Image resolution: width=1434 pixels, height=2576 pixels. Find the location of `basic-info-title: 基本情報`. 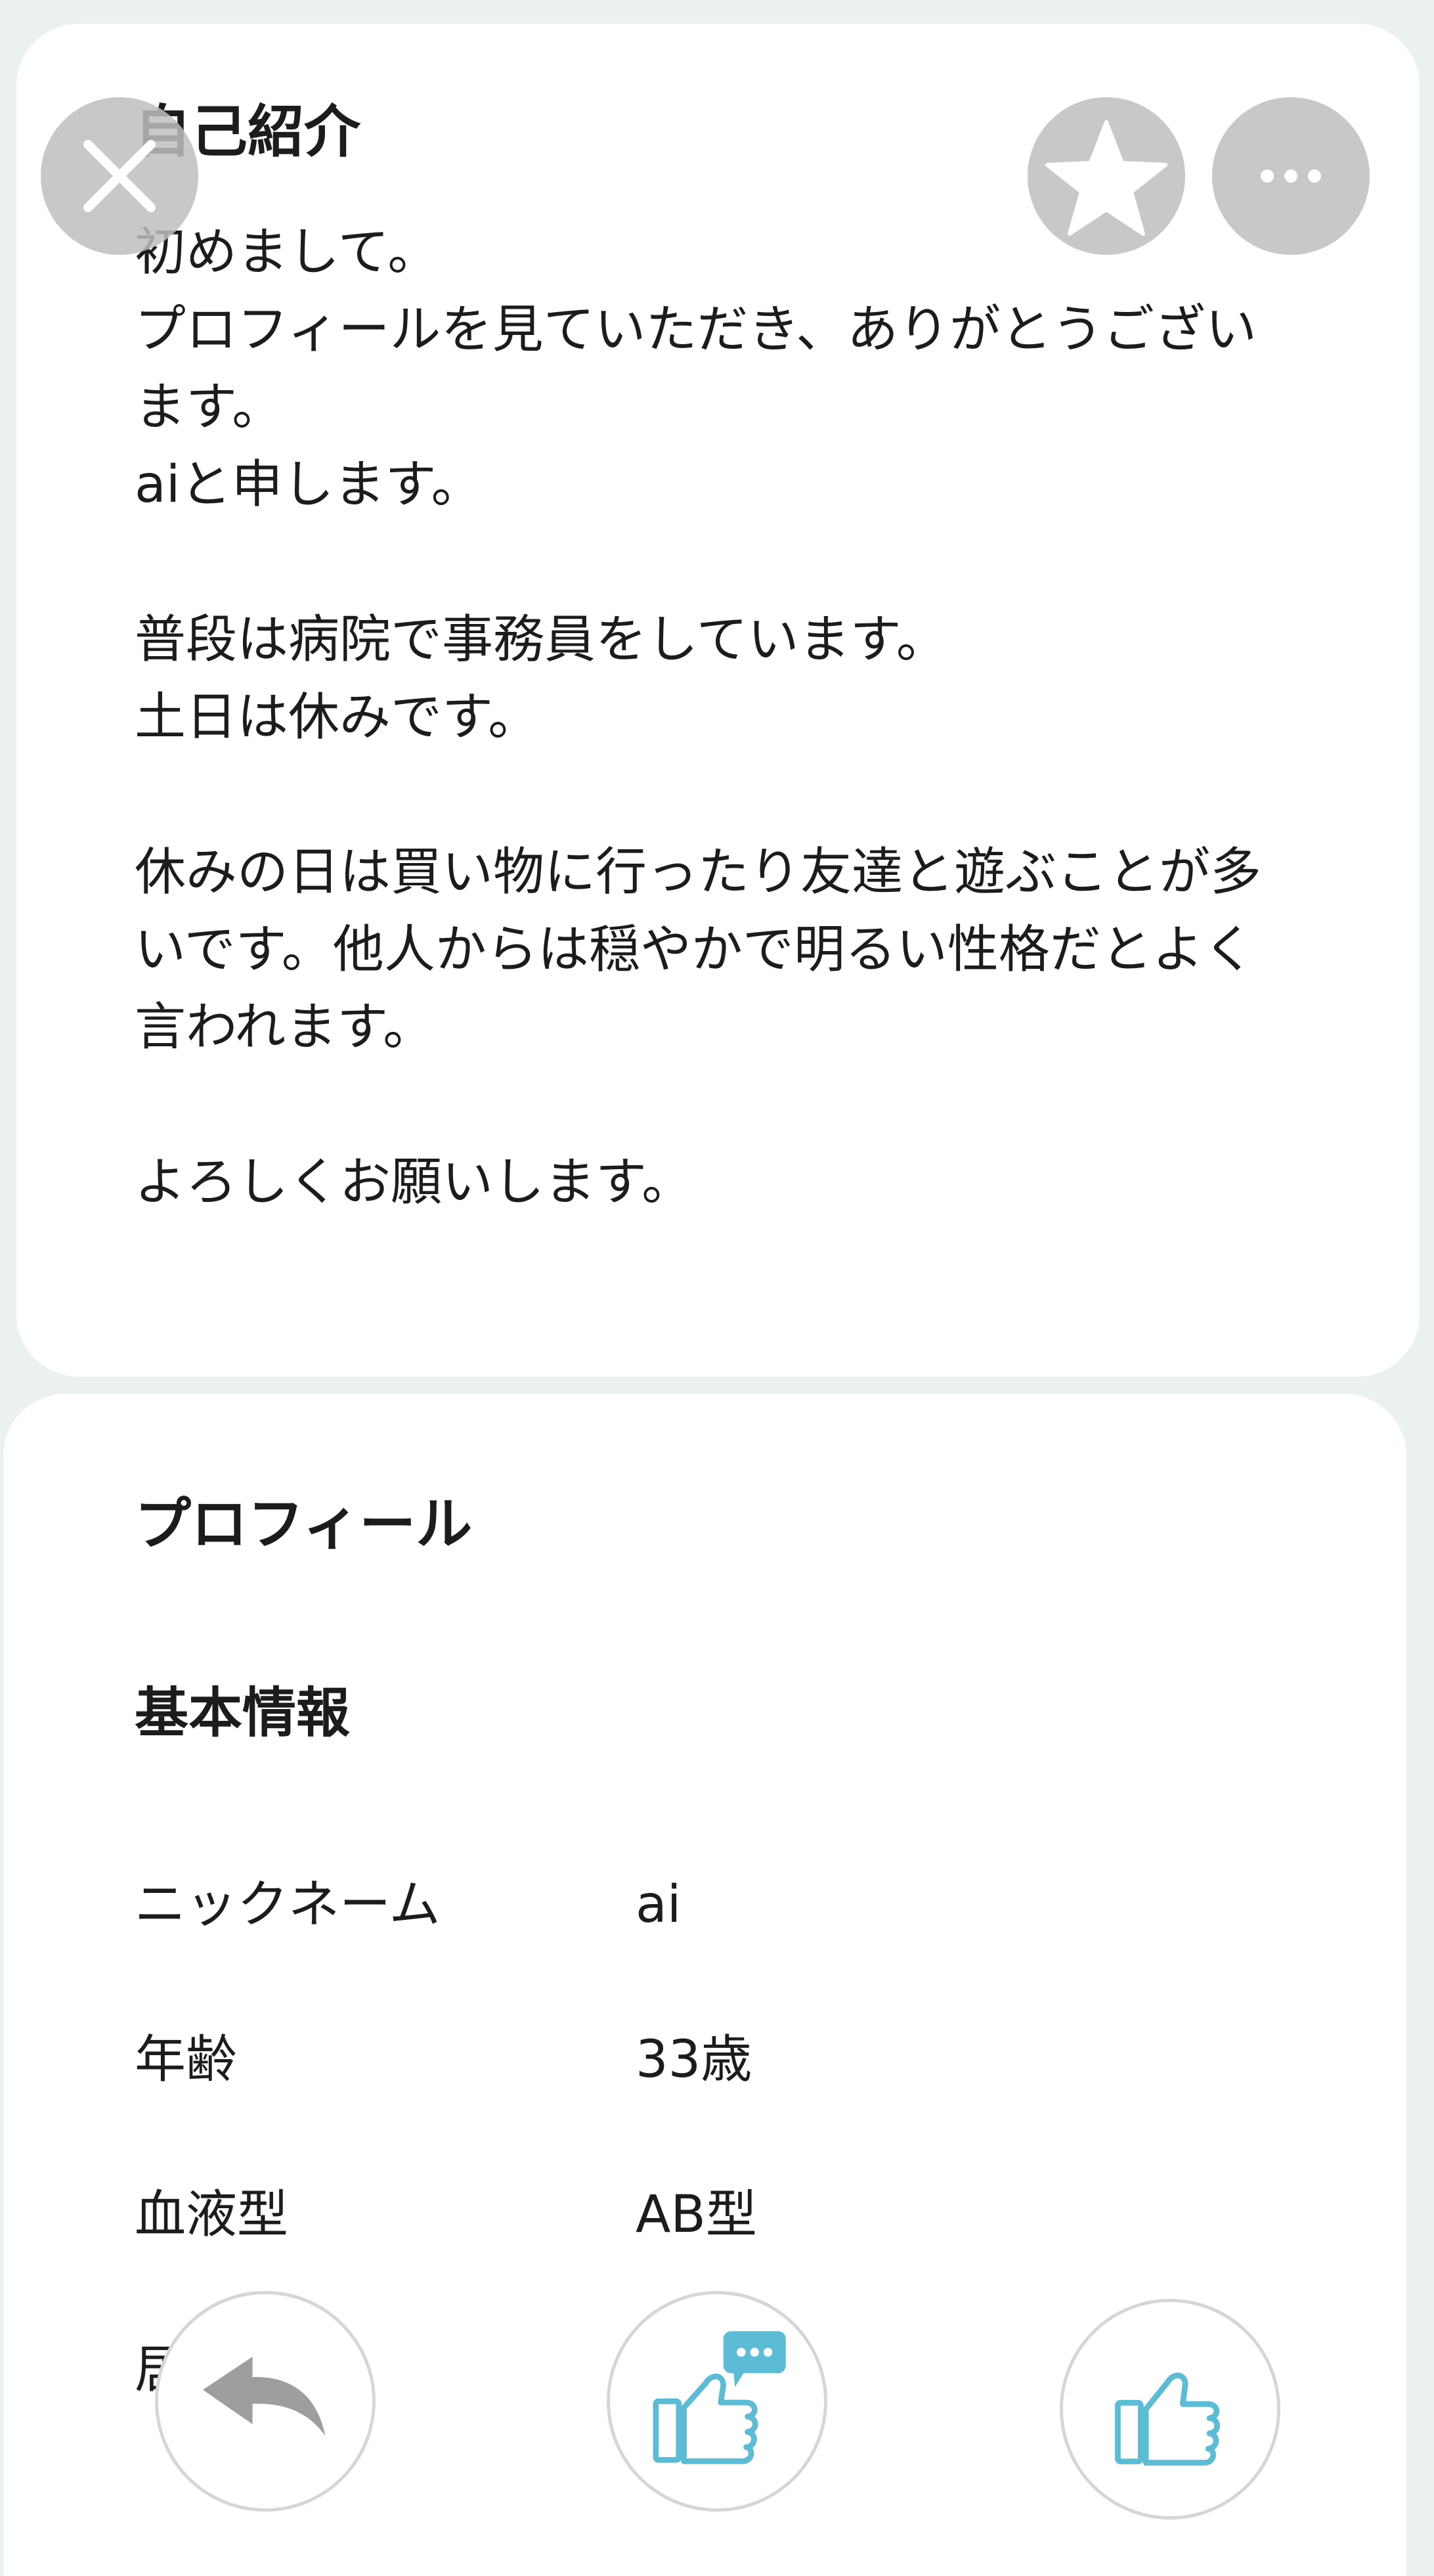

basic-info-title: 基本情報 is located at coordinates (243, 1713).